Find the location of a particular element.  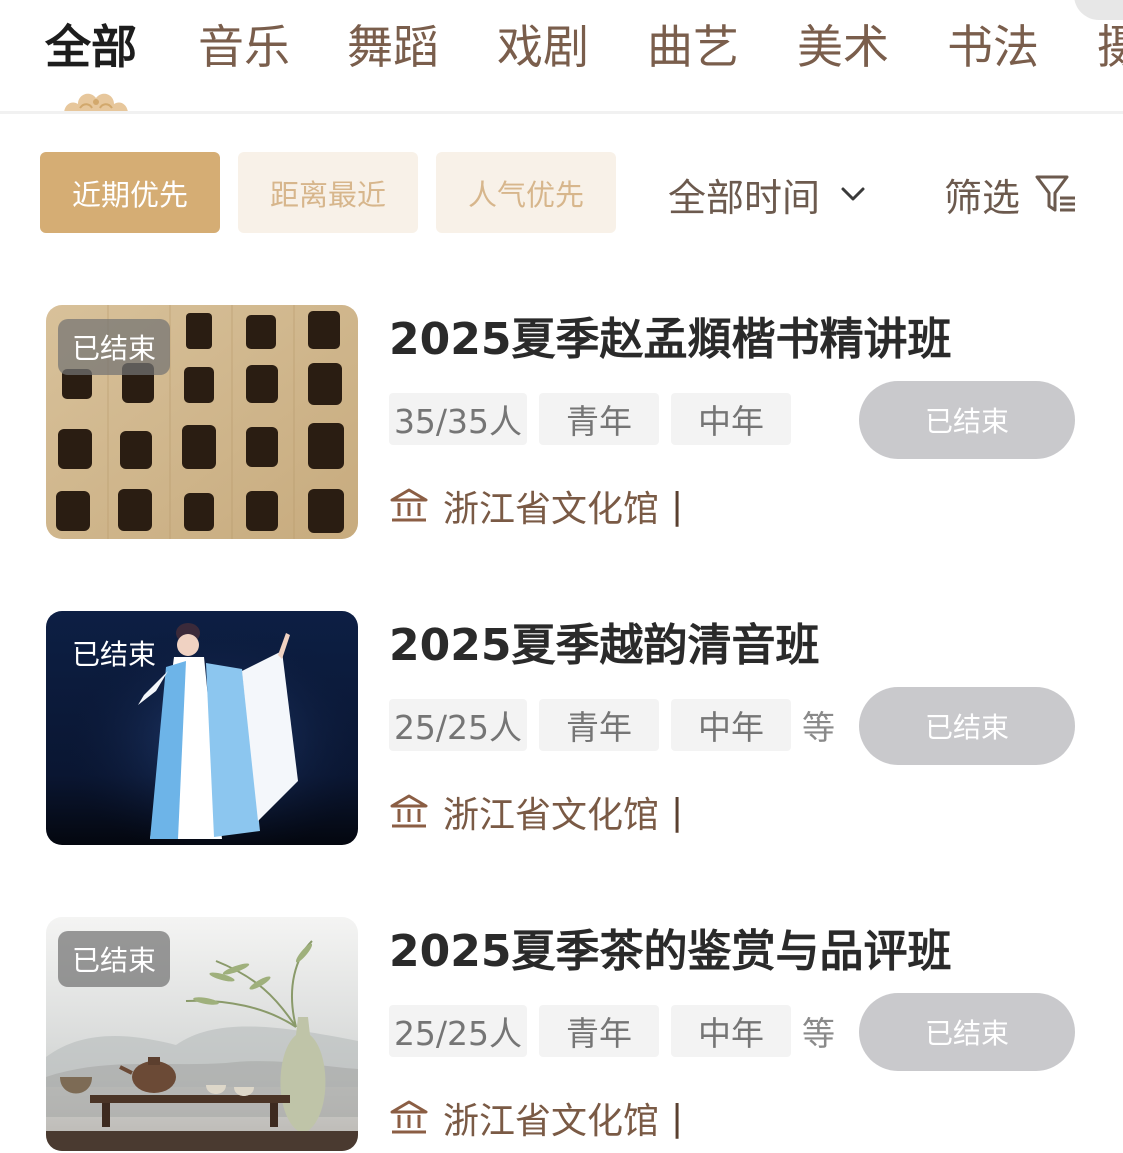

tab-photography: 摄 is located at coordinates (1110, 47).